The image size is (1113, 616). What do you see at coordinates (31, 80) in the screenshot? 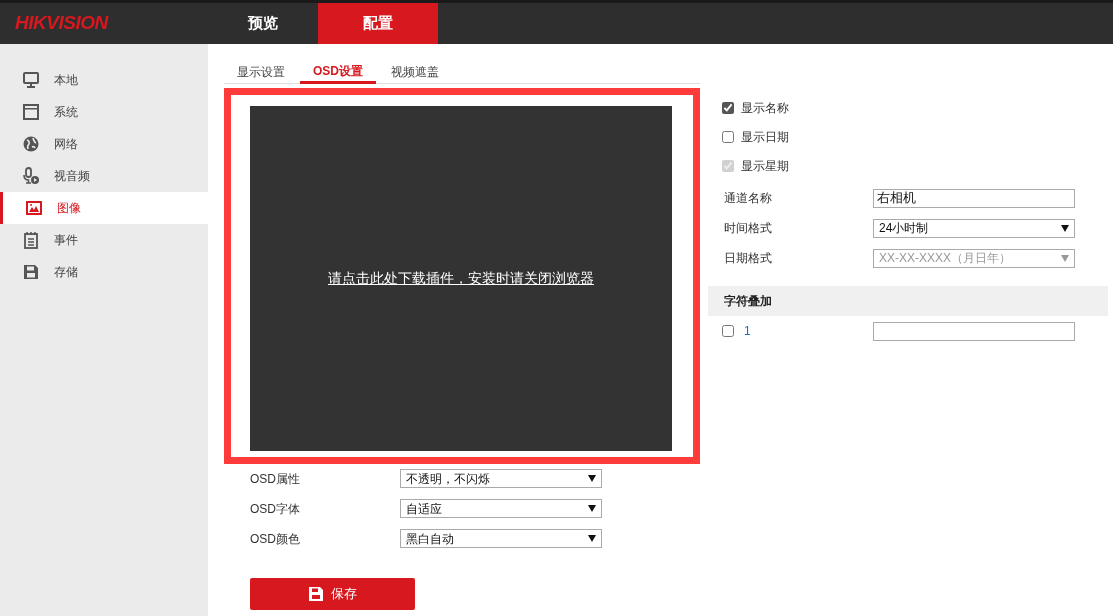
I see `monitor-icon` at bounding box center [31, 80].